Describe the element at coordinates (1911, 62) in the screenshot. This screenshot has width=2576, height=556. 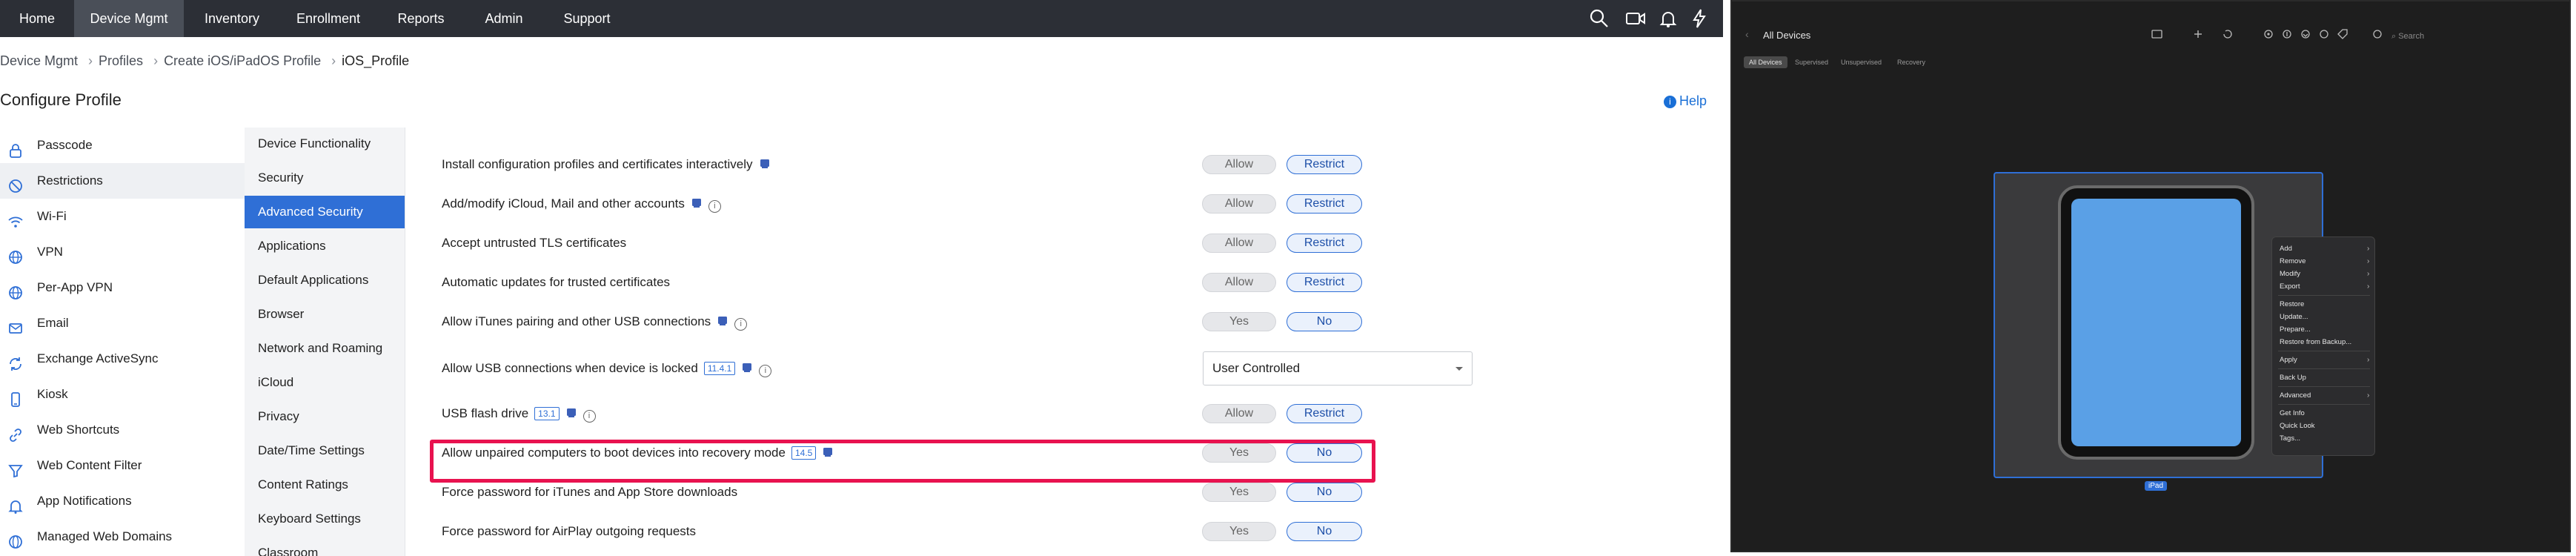
I see `tab-recovery: Recovery` at that location.